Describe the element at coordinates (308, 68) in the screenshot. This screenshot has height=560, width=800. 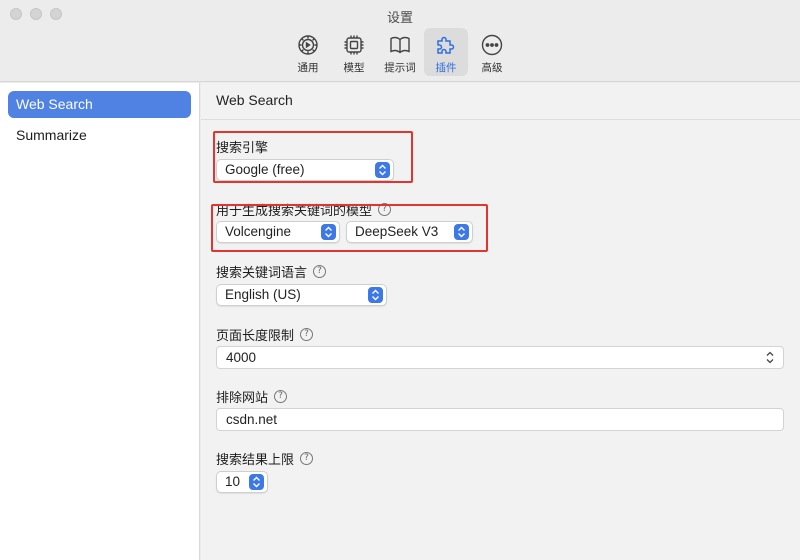
I see `tab-general-label: 通用` at that location.